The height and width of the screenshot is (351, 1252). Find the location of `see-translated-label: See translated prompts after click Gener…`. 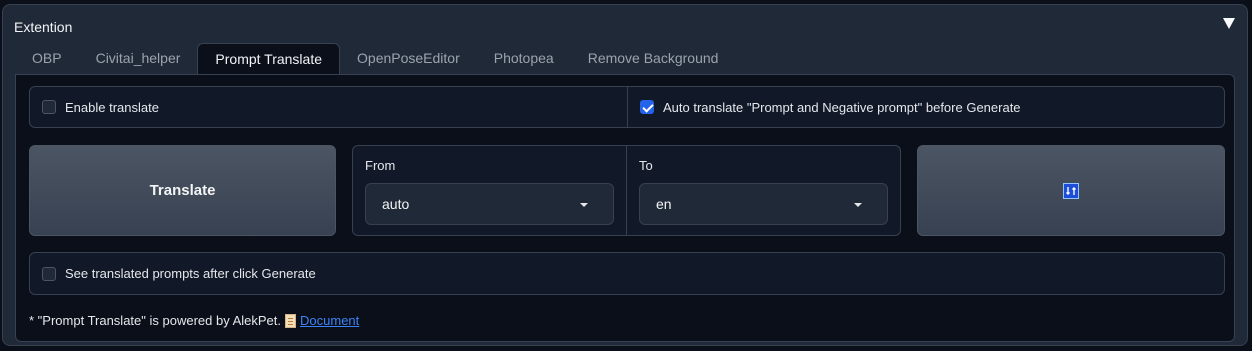

see-translated-label: See translated prompts after click Gener… is located at coordinates (190, 273).